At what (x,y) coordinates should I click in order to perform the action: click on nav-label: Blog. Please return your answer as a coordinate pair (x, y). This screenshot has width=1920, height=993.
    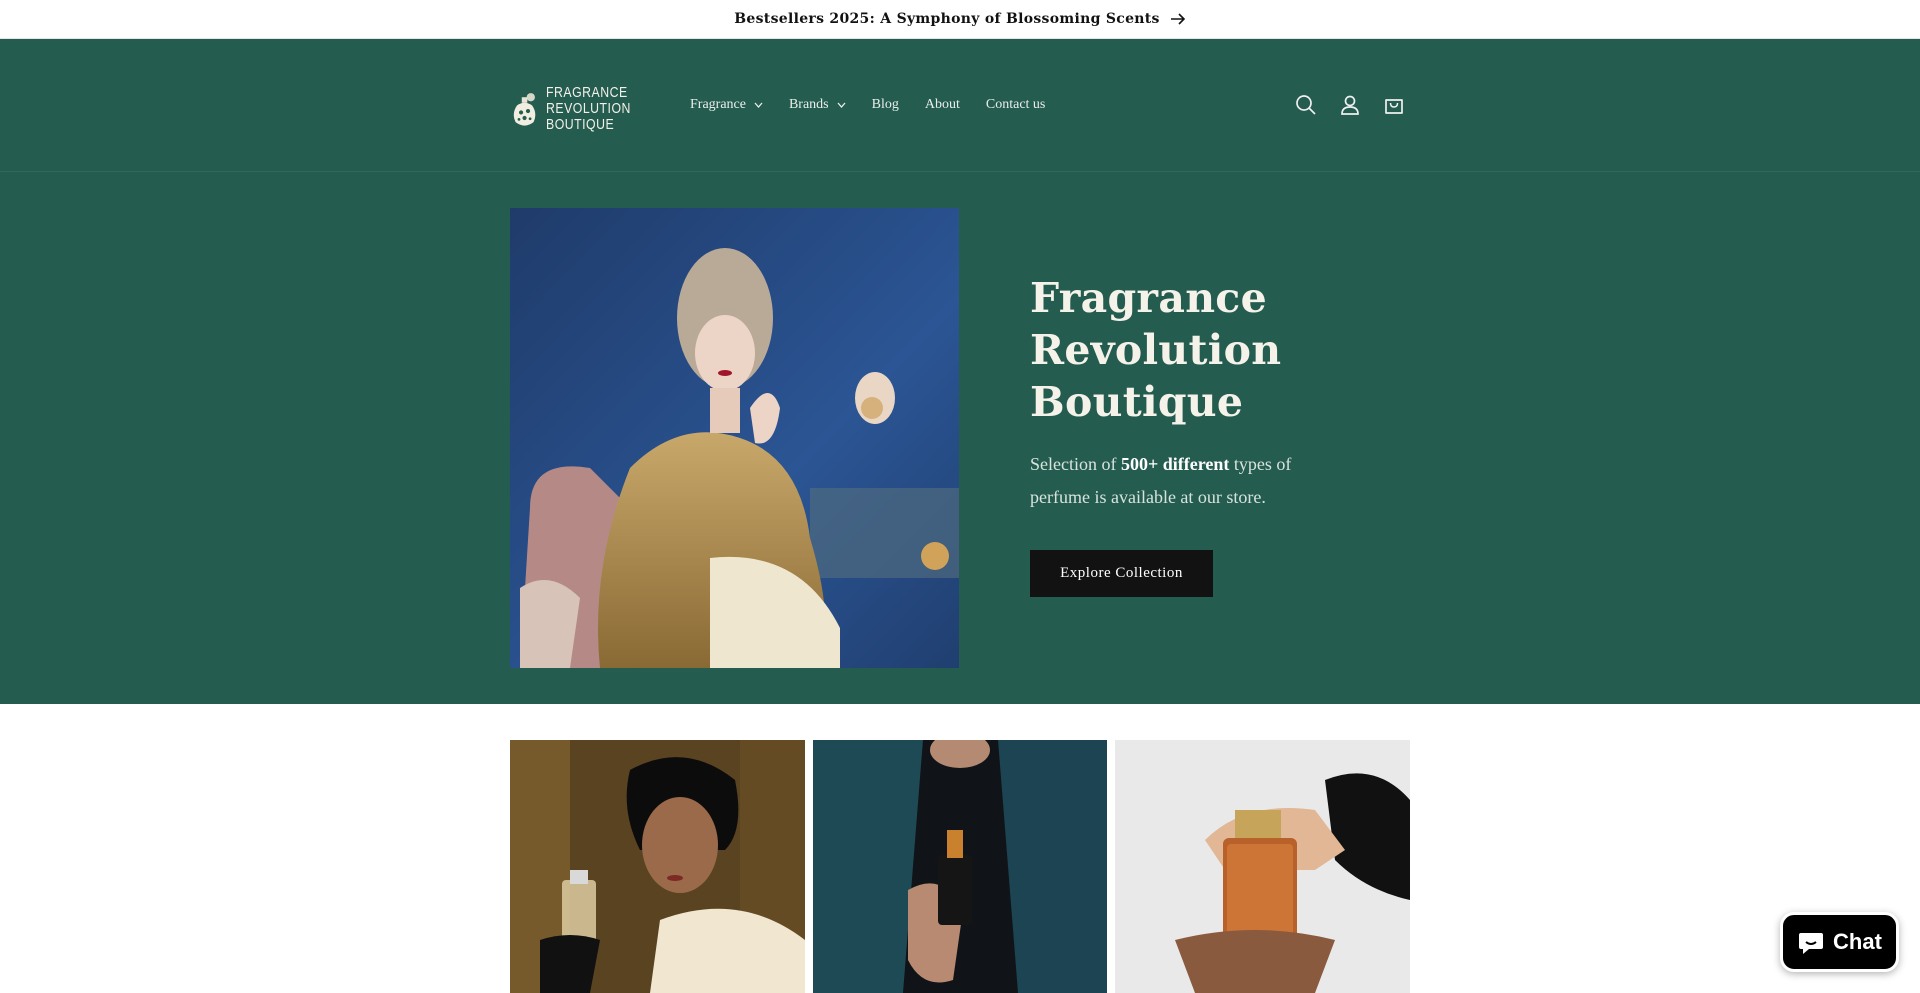
    Looking at the image, I should click on (885, 104).